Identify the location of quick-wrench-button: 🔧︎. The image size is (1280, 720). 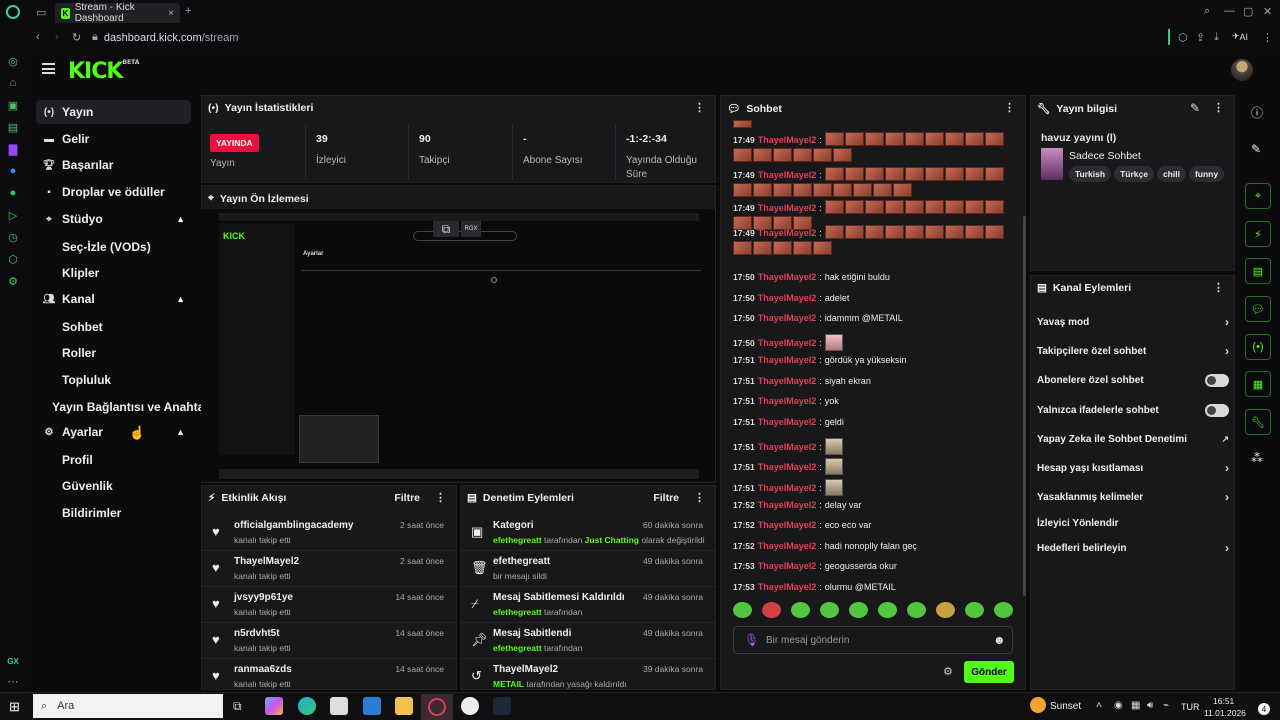
(1258, 422).